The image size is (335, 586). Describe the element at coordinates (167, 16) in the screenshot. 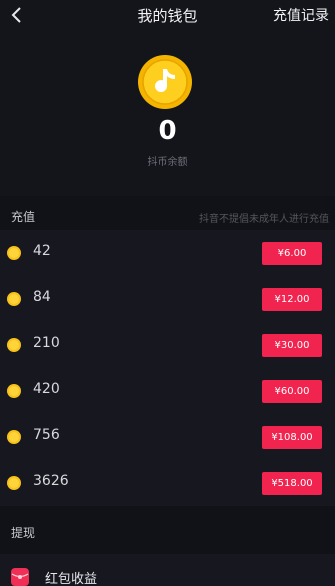

I see `nav-bar: 我的钱包 充值记录` at that location.